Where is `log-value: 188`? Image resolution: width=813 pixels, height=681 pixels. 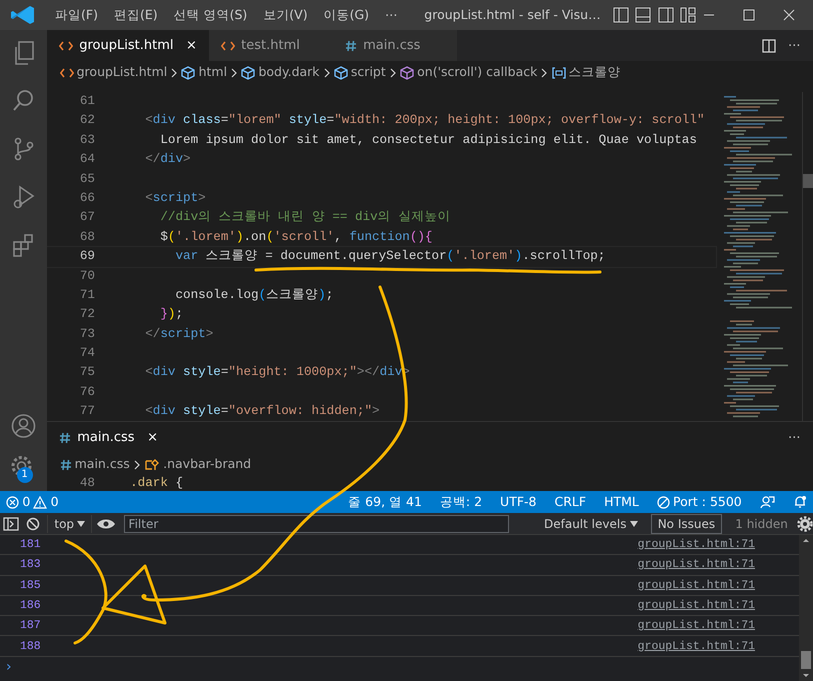 log-value: 188 is located at coordinates (30, 646).